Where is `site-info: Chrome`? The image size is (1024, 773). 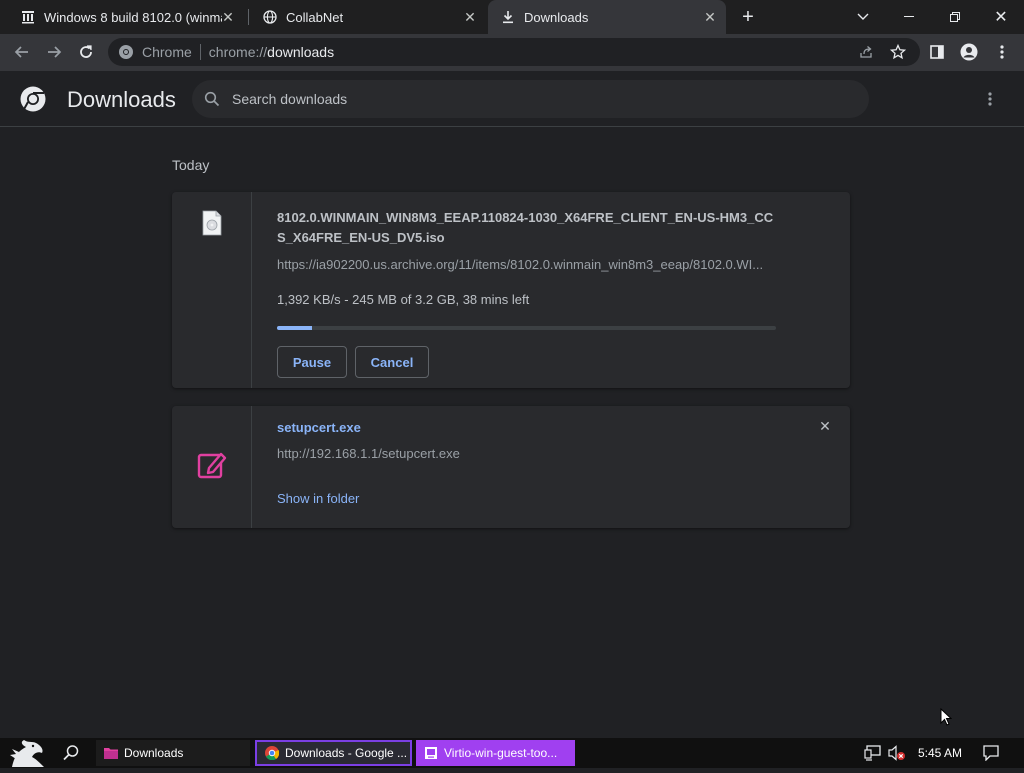
site-info: Chrome is located at coordinates (155, 52).